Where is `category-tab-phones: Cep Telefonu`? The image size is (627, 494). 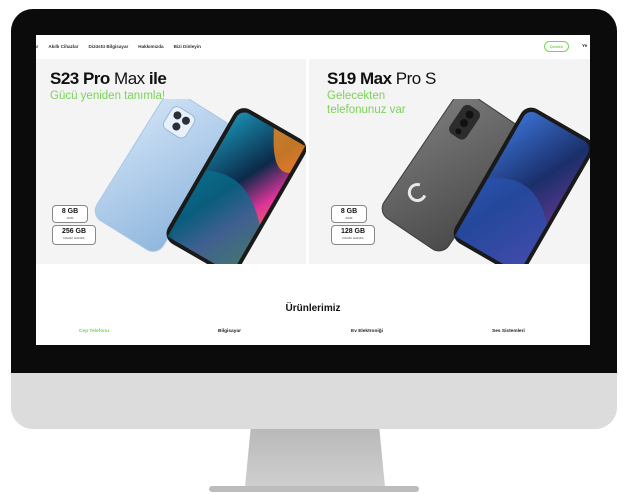
category-tab-phones: Cep Telefonu is located at coordinates (94, 331).